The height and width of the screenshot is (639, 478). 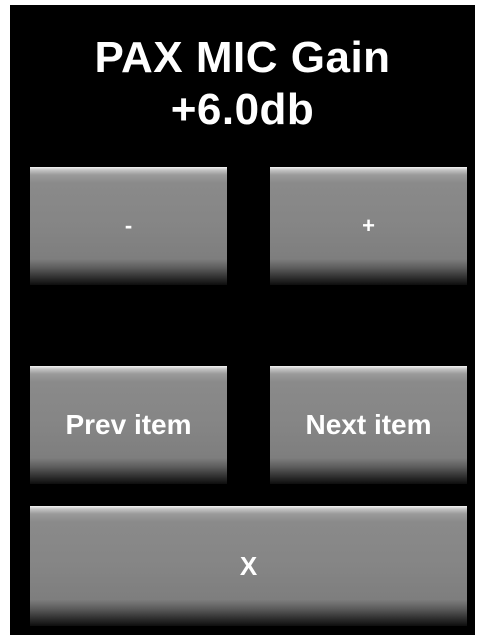 I want to click on prev-item-button: Prev item, so click(x=128, y=425).